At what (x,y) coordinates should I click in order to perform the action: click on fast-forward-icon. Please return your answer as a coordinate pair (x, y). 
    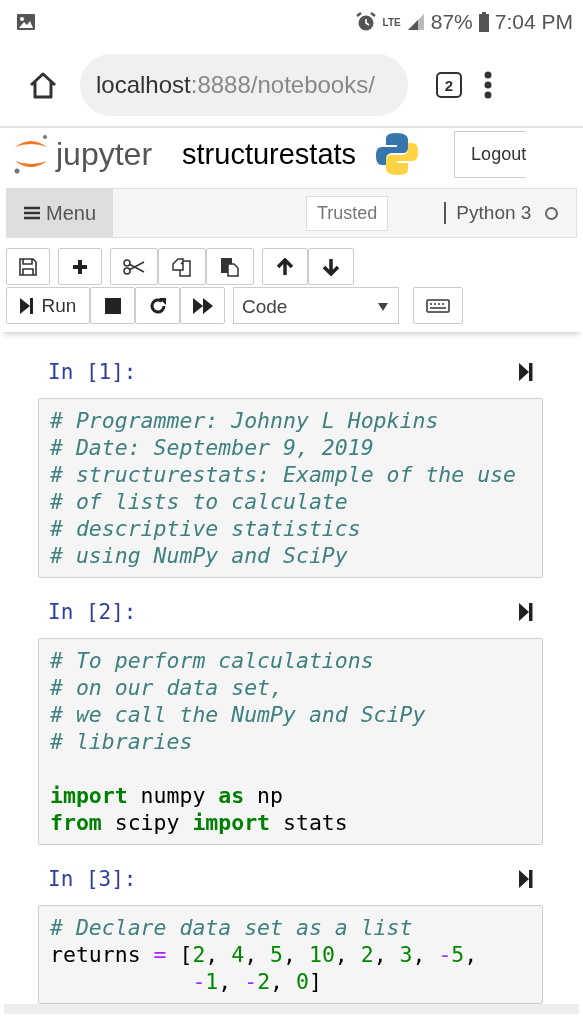
    Looking at the image, I should click on (202, 305).